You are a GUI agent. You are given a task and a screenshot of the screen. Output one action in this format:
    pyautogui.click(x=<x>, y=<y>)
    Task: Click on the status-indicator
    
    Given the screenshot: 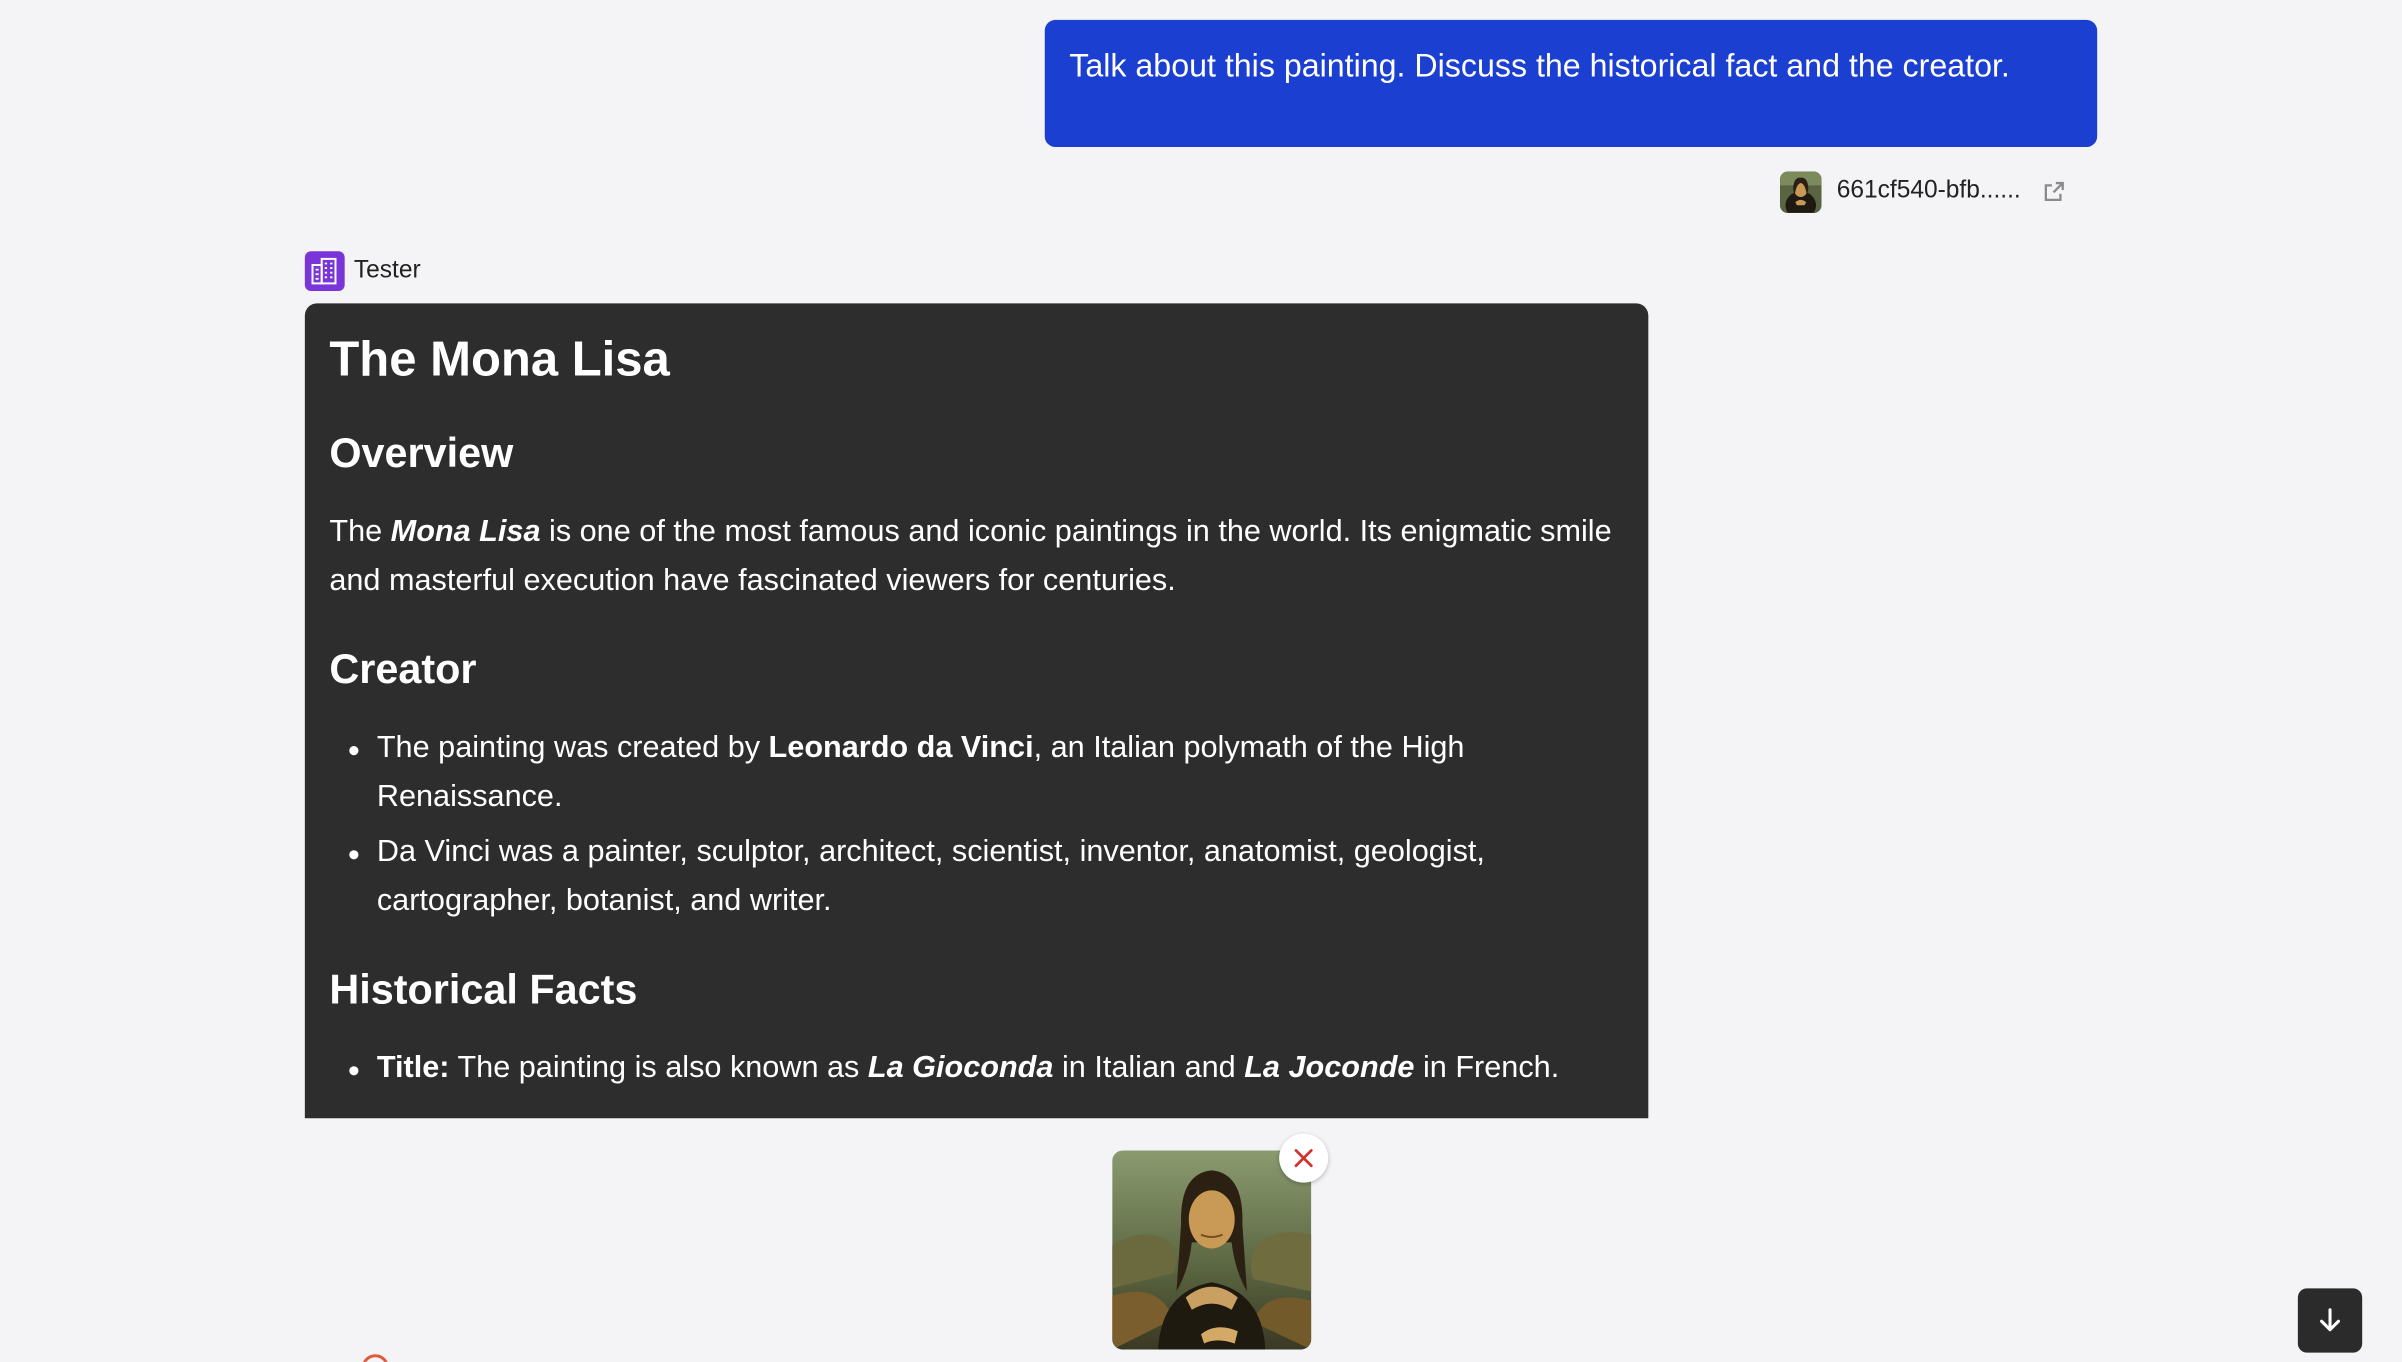 What is the action you would take?
    pyautogui.click(x=375, y=1358)
    